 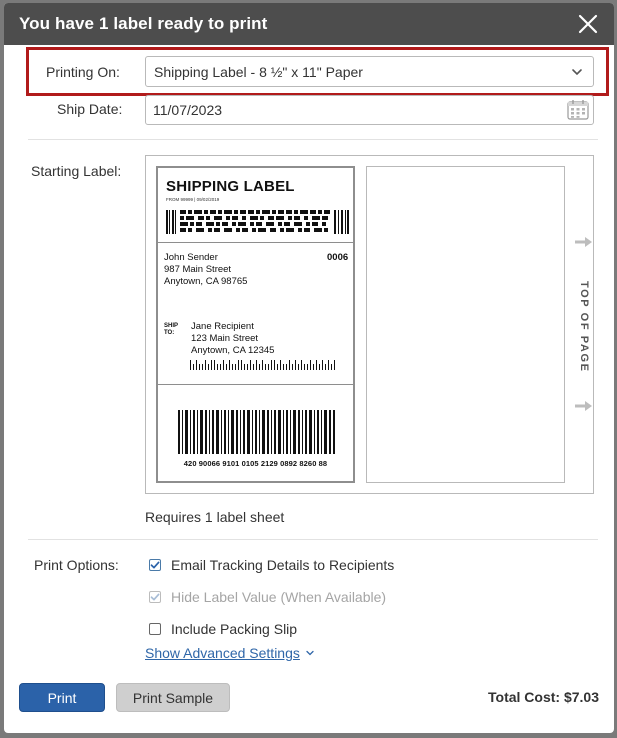 What do you see at coordinates (76, 171) in the screenshot?
I see `starting-label-label: Starting Label:` at bounding box center [76, 171].